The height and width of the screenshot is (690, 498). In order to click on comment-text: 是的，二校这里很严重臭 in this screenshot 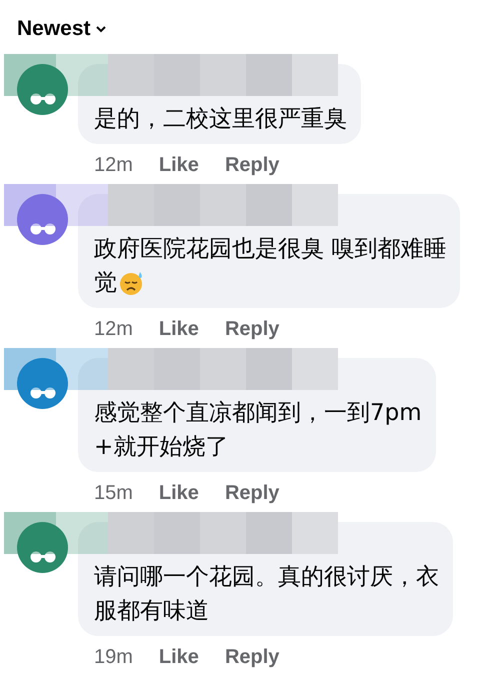, I will do `click(220, 119)`.